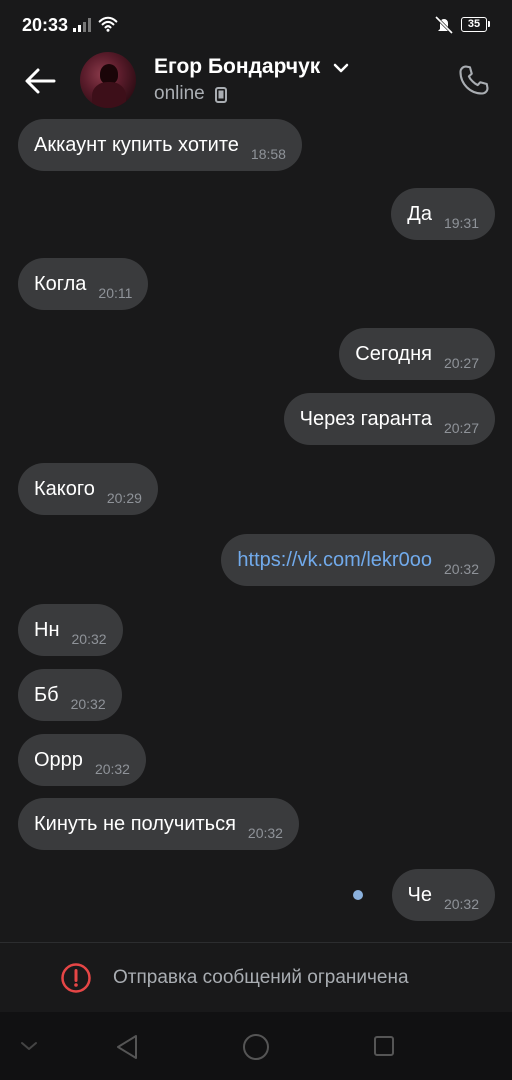 The height and width of the screenshot is (1080, 512). What do you see at coordinates (70, 695) in the screenshot?
I see `message-incoming: Бб 20:32` at bounding box center [70, 695].